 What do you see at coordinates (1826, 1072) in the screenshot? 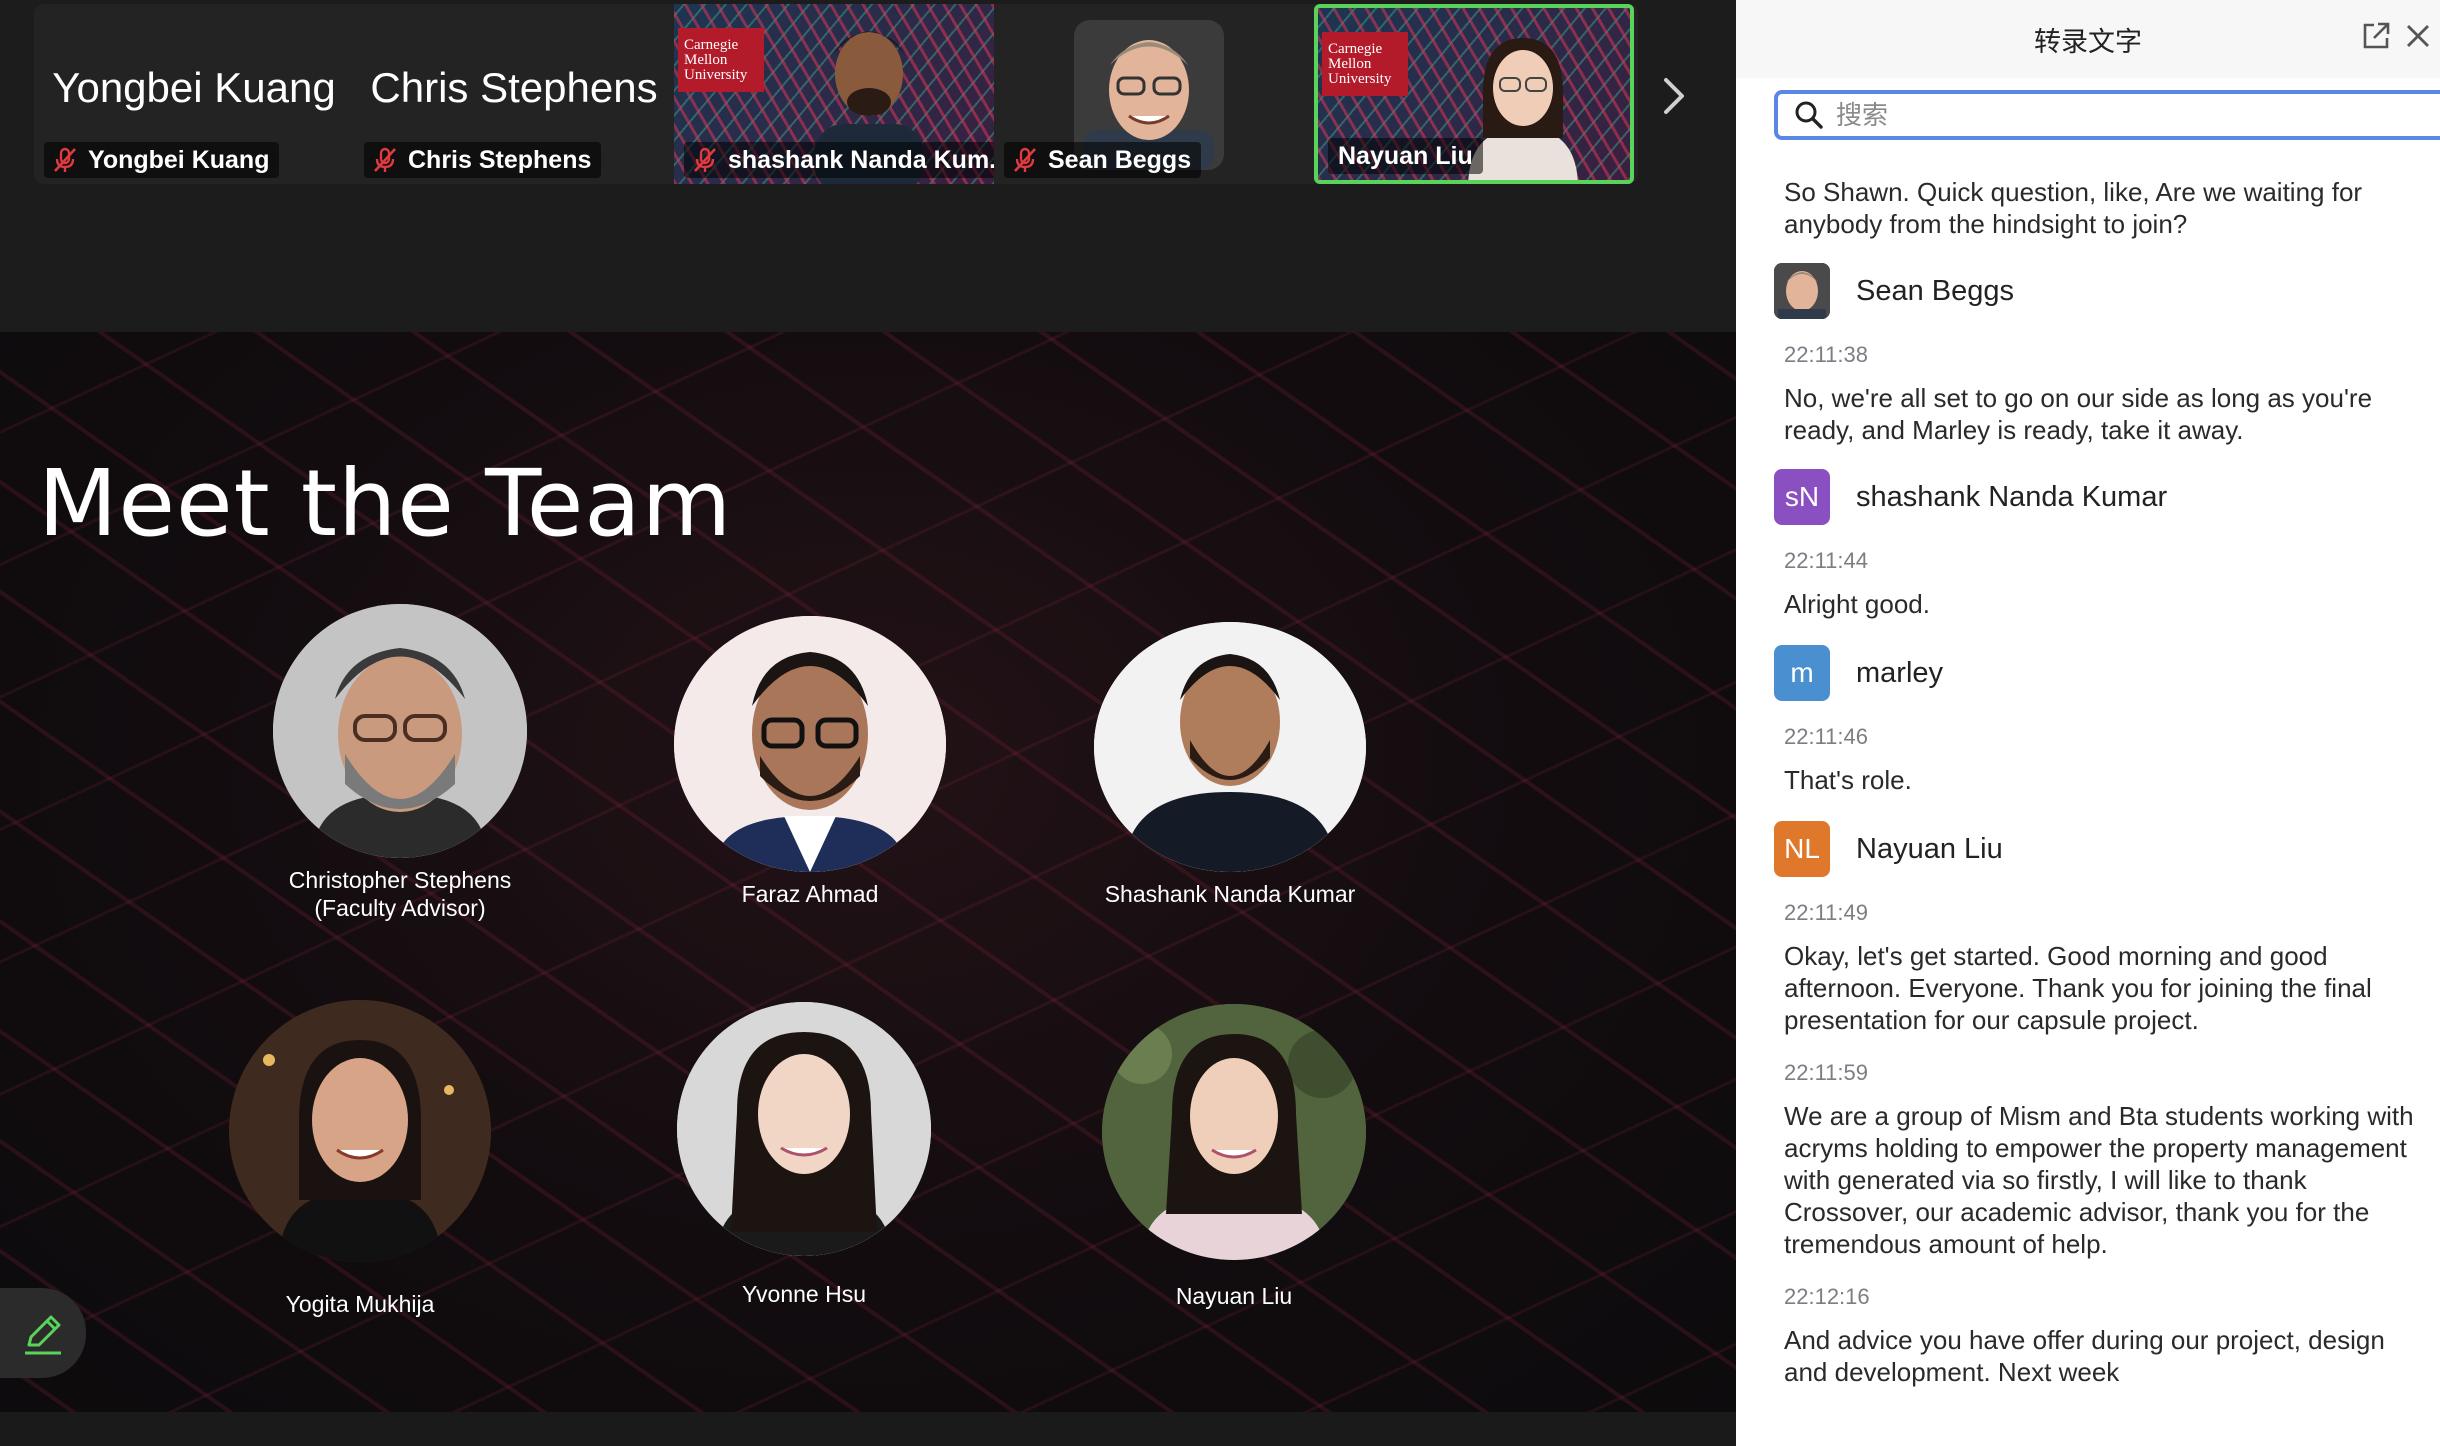
I see `timestamp: 22:11:59` at bounding box center [1826, 1072].